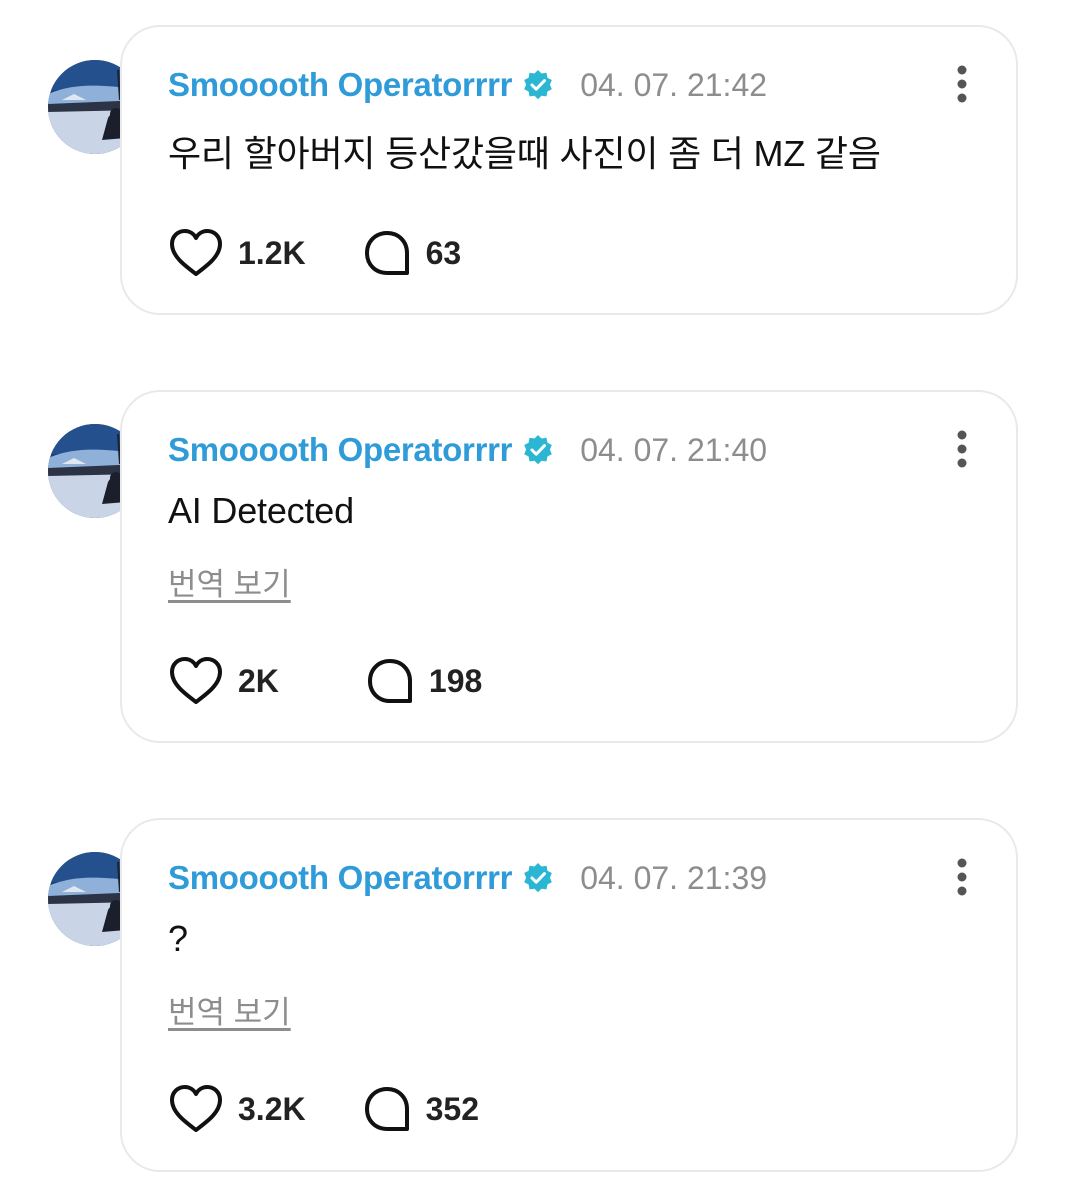 The height and width of the screenshot is (1200, 1070). I want to click on comment-text: AI Detected, so click(261, 510).